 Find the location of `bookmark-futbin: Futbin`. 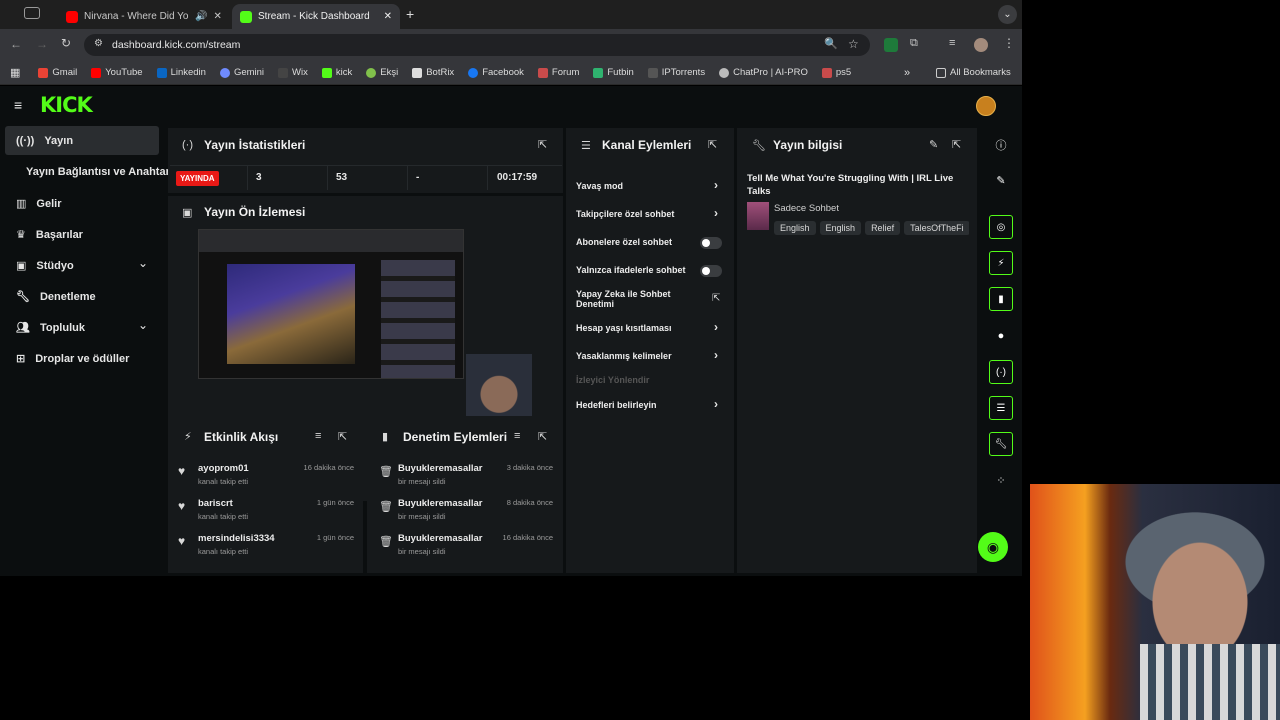

bookmark-futbin: Futbin is located at coordinates (613, 72).